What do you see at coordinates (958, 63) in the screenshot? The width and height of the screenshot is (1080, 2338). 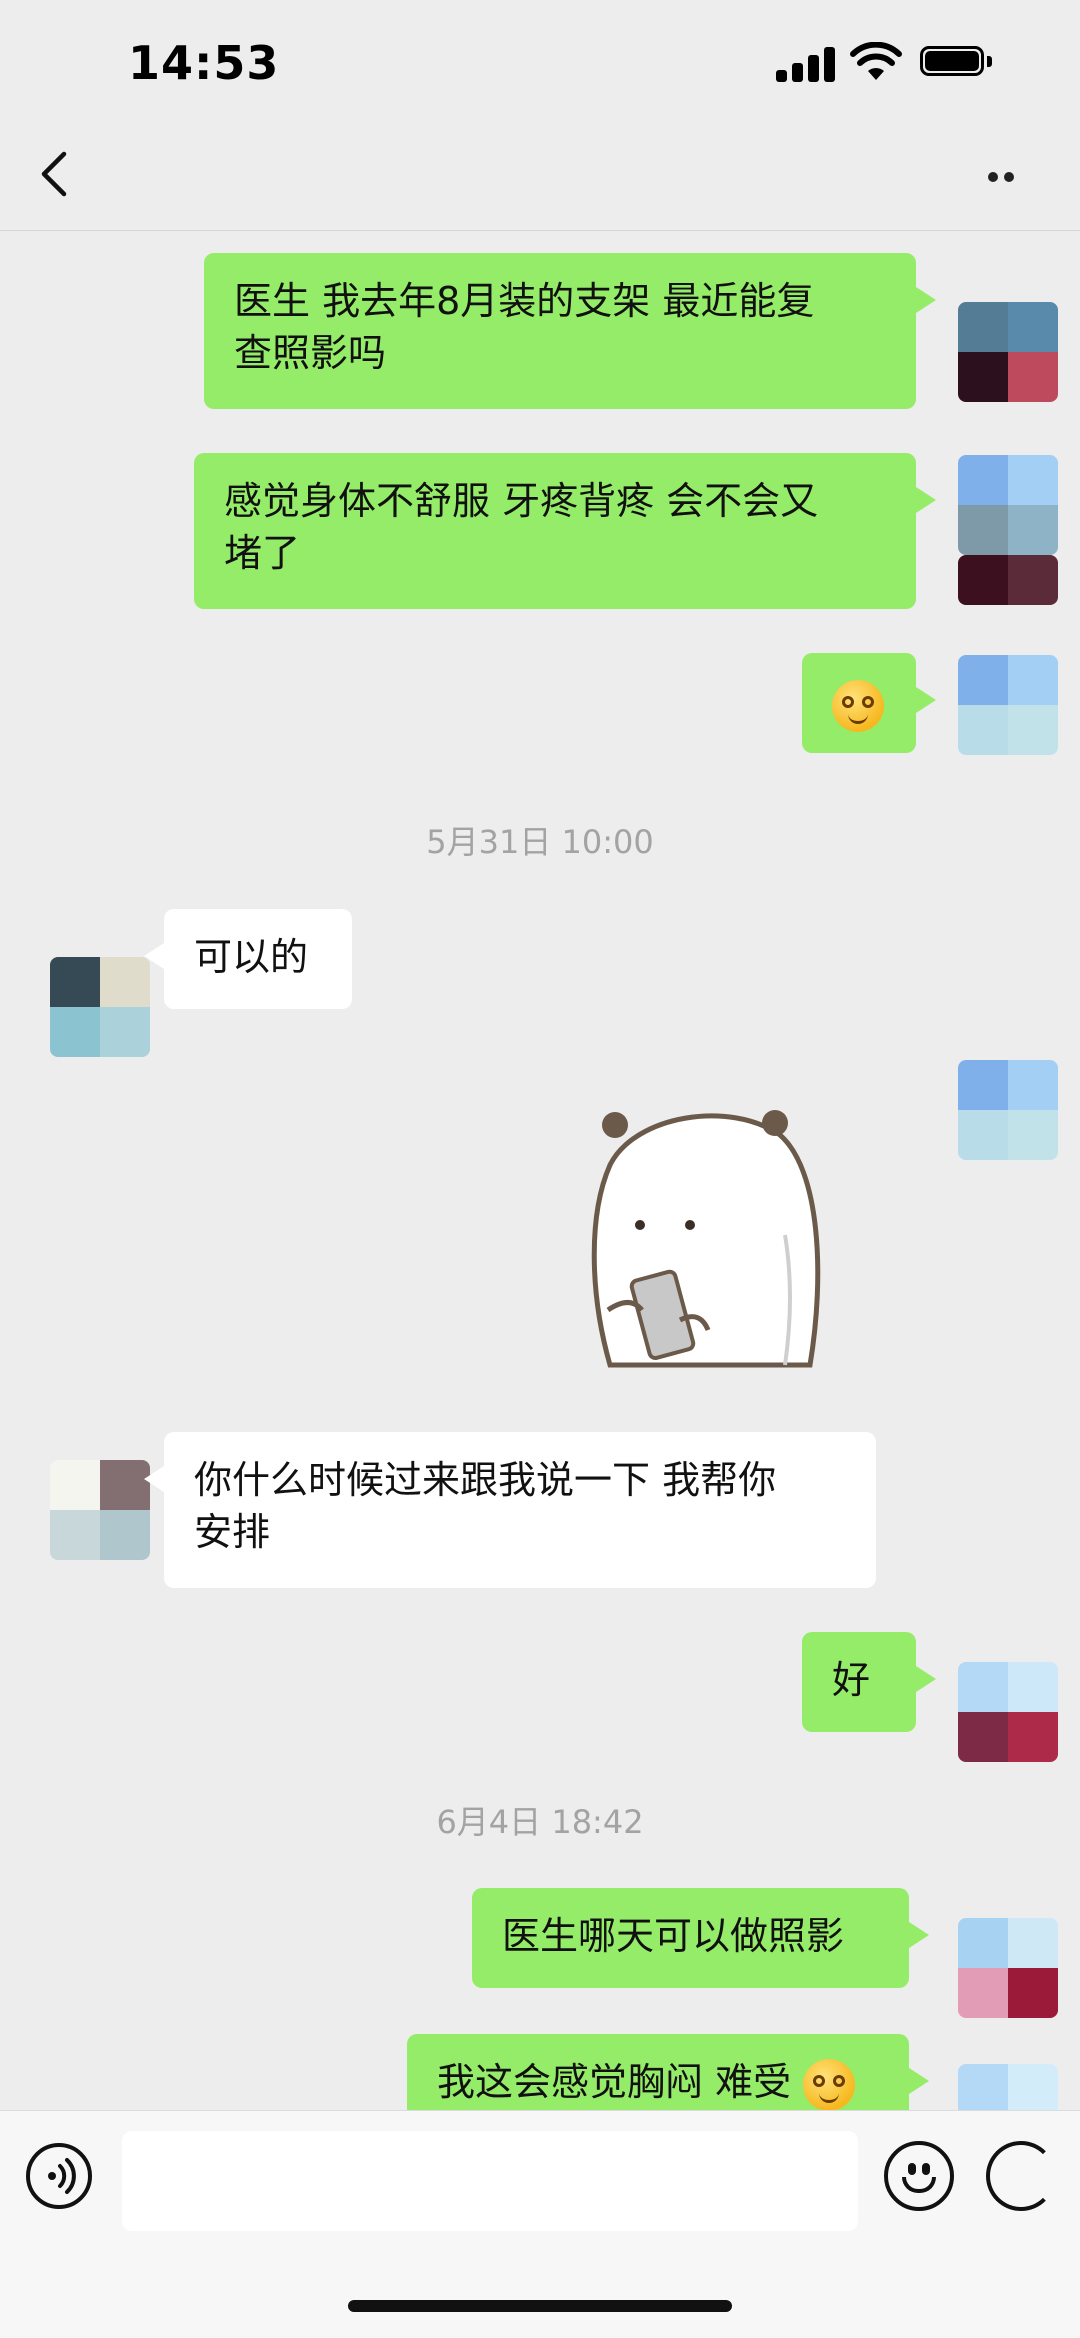 I see `battery-icon` at bounding box center [958, 63].